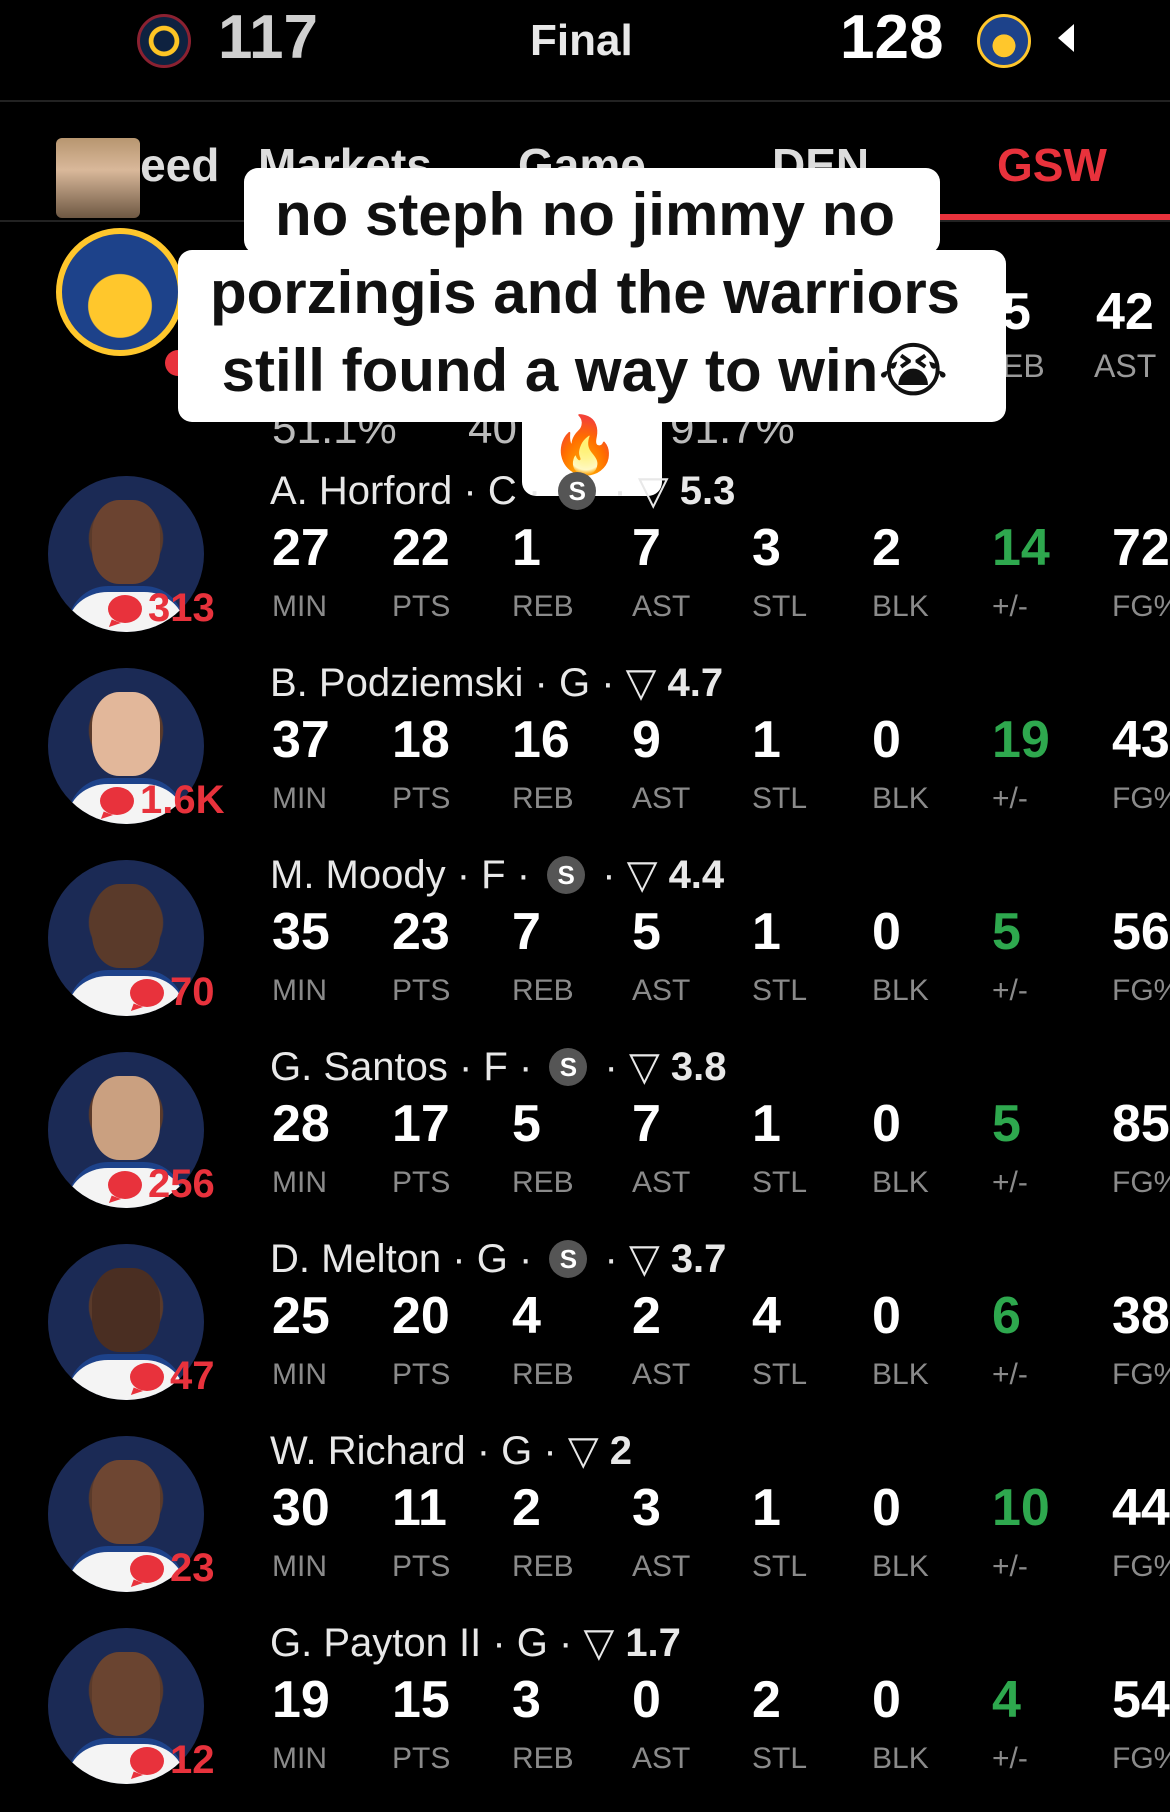 Image resolution: width=1170 pixels, height=1812 pixels. What do you see at coordinates (698, 1066) in the screenshot?
I see `player-rating: 3.8` at bounding box center [698, 1066].